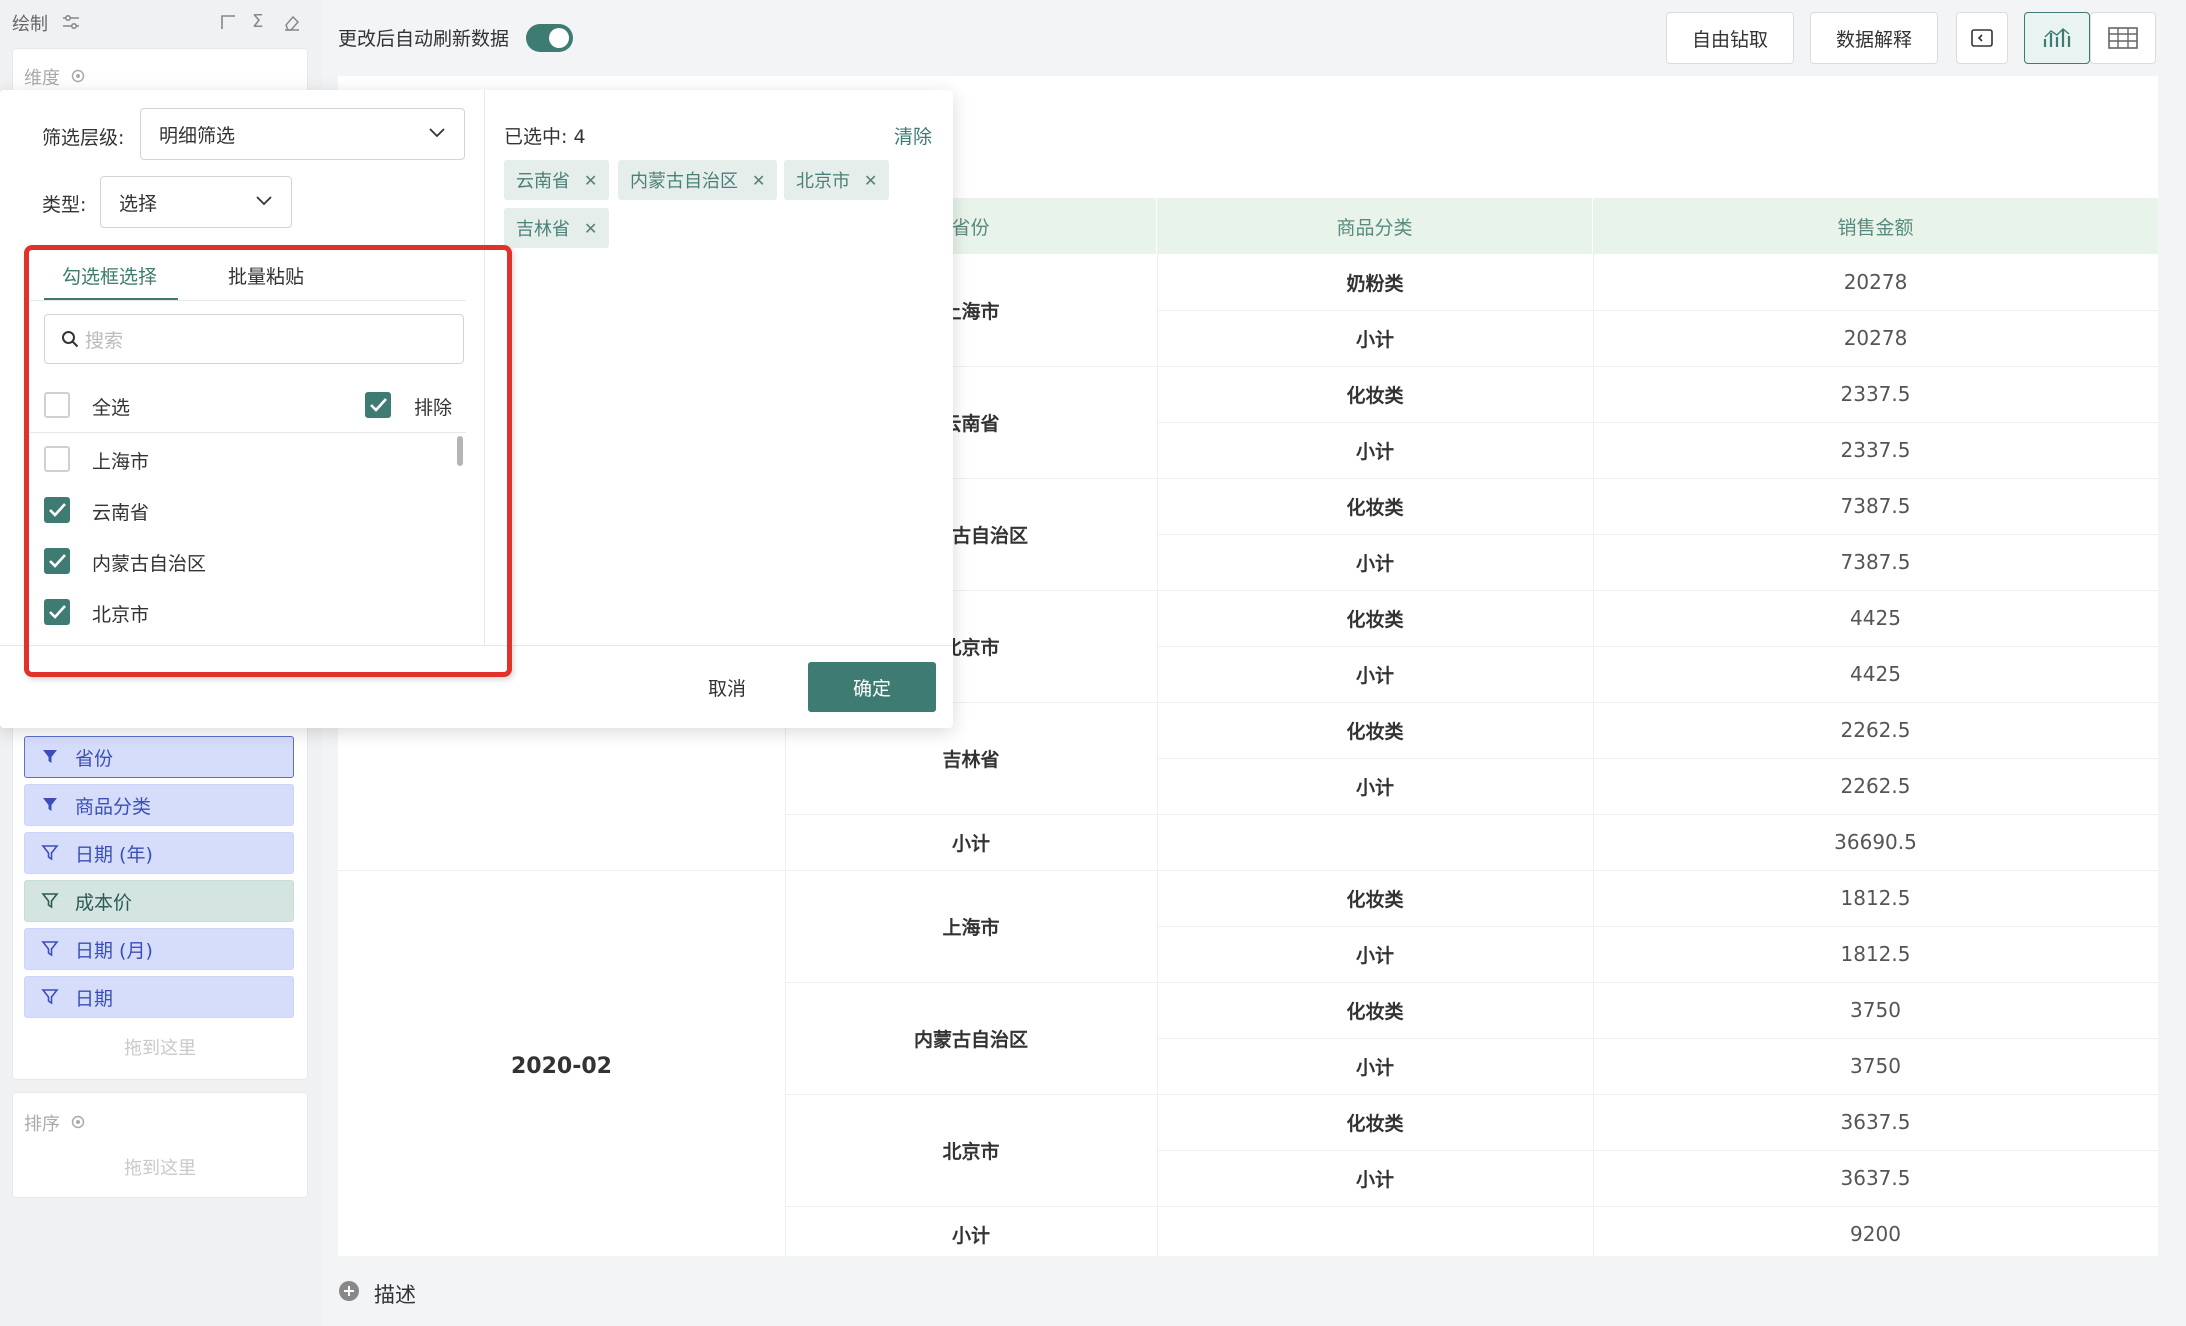  I want to click on subtotal-value: 36690.5, so click(1875, 842).